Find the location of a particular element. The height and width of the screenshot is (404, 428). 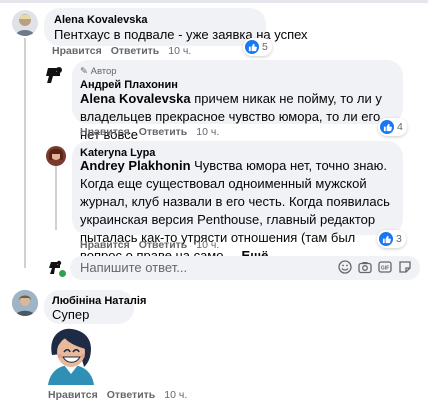

reaction-count-number: 5 is located at coordinates (265, 47).